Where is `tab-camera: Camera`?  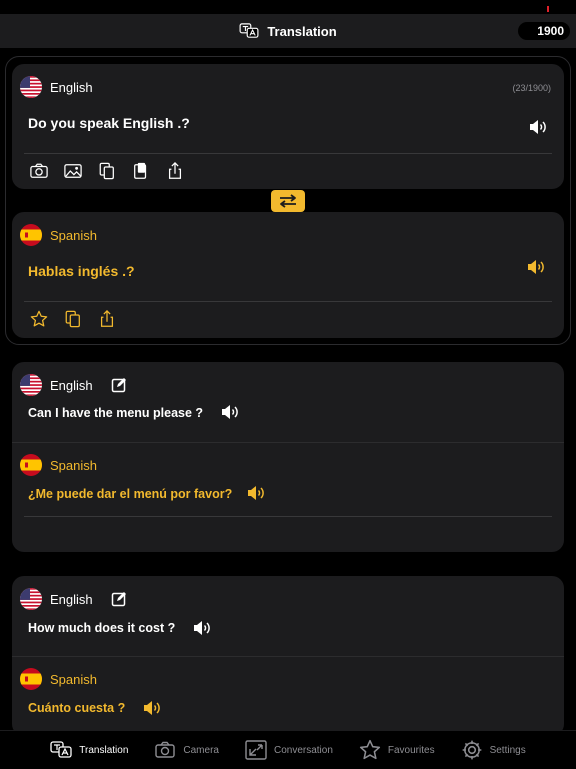
tab-camera: Camera is located at coordinates (186, 750).